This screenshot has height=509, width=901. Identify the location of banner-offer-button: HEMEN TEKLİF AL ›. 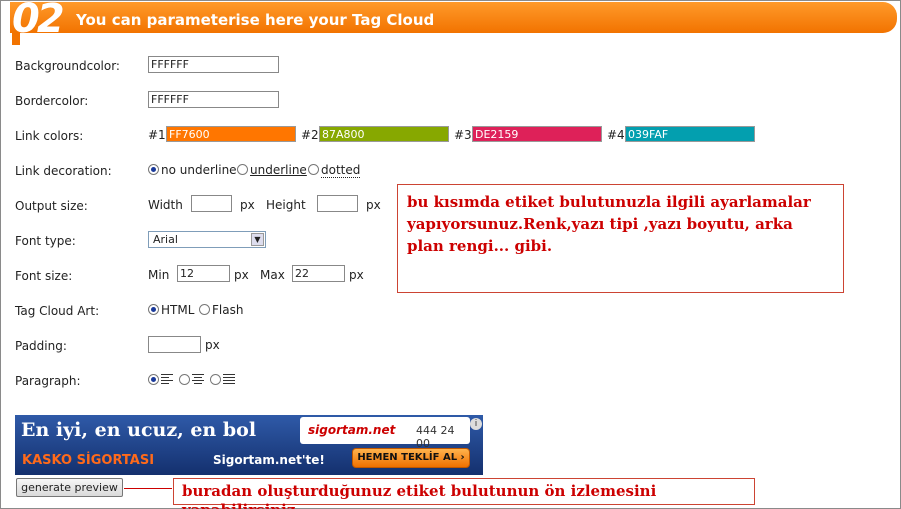
(411, 458).